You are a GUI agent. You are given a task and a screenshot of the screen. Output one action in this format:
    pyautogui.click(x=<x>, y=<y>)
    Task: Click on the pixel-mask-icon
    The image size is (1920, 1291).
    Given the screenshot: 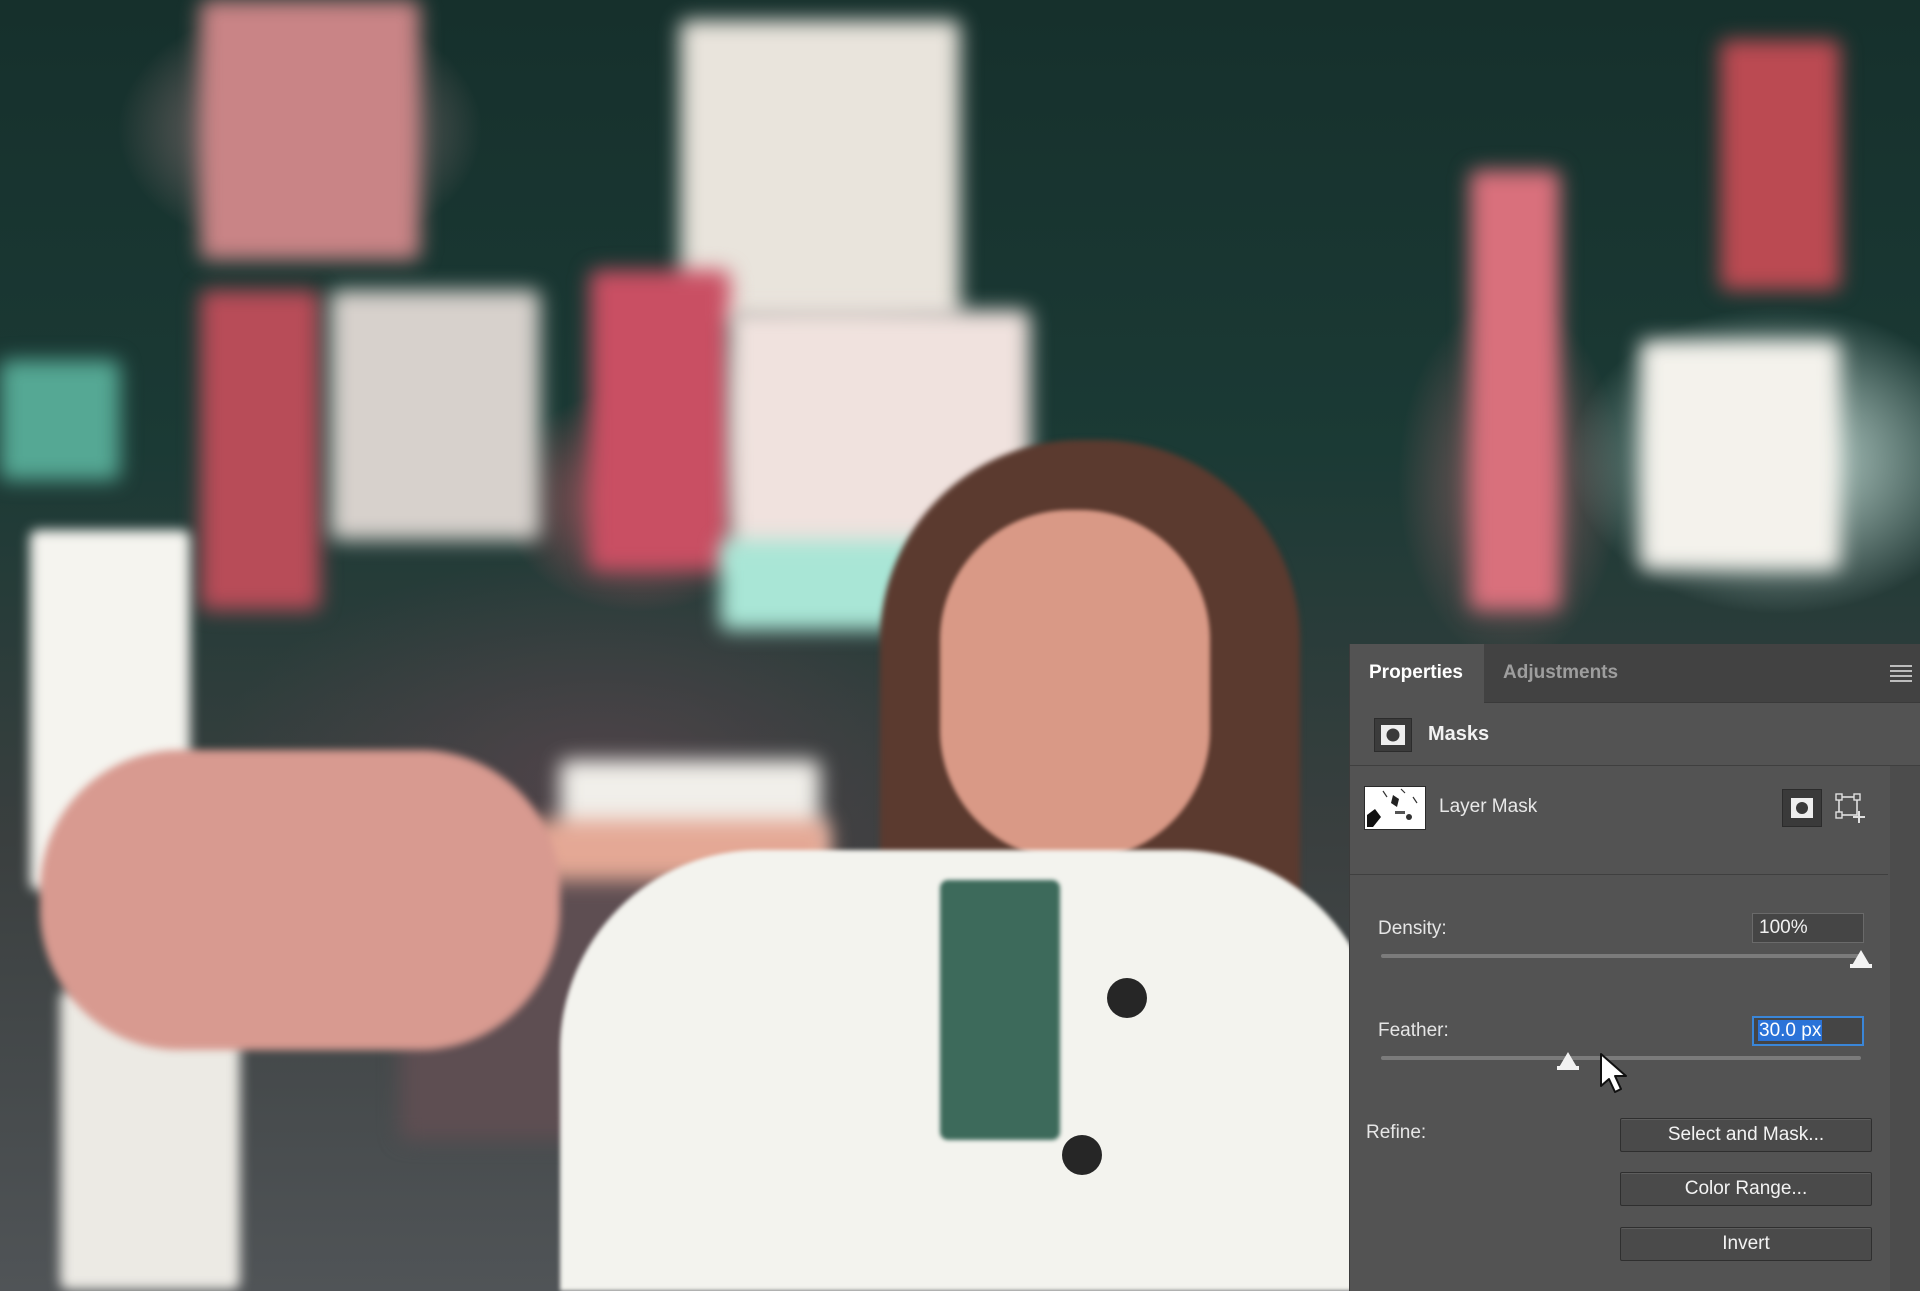 What is the action you would take?
    pyautogui.click(x=1393, y=735)
    